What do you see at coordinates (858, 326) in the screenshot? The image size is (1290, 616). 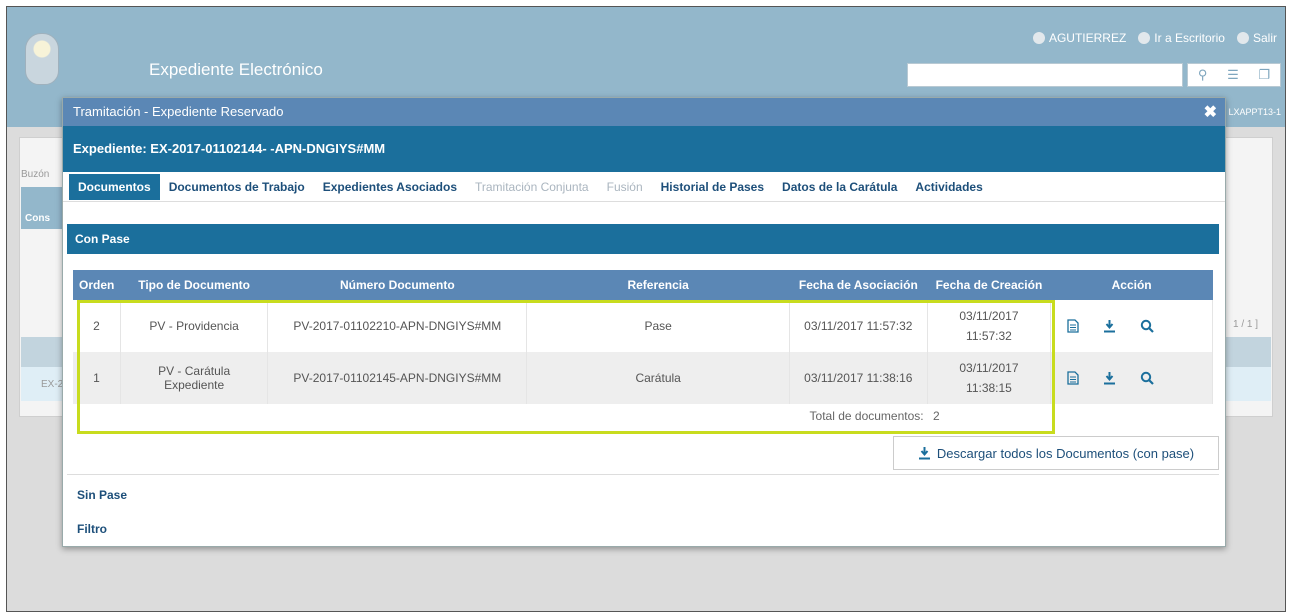 I see `cell-fecha-asociacion: 03/11/2017 11:57:32` at bounding box center [858, 326].